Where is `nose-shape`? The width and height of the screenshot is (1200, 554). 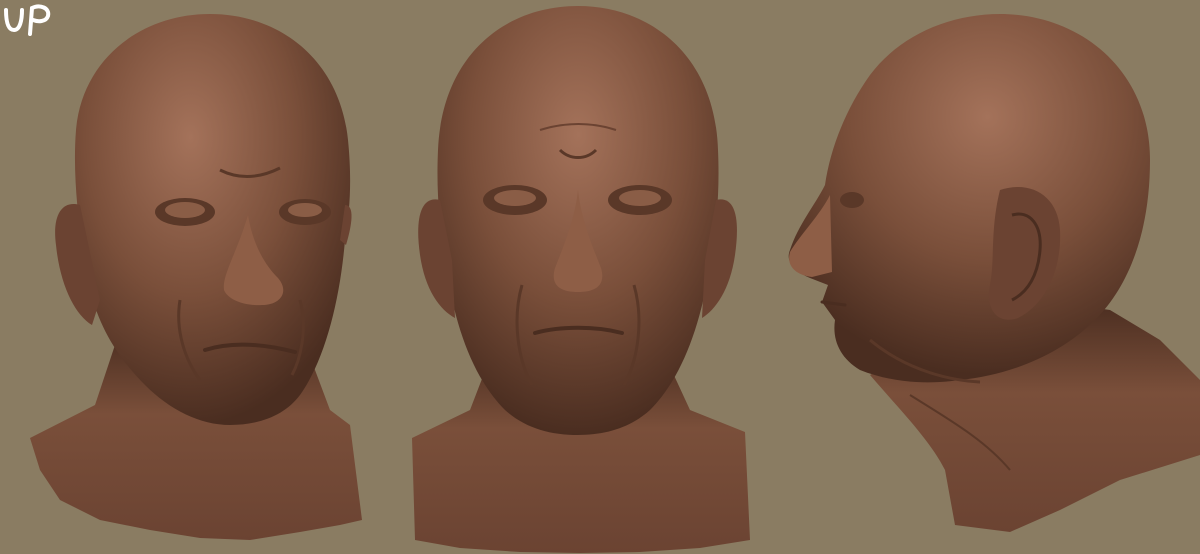
nose-shape is located at coordinates (810, 236).